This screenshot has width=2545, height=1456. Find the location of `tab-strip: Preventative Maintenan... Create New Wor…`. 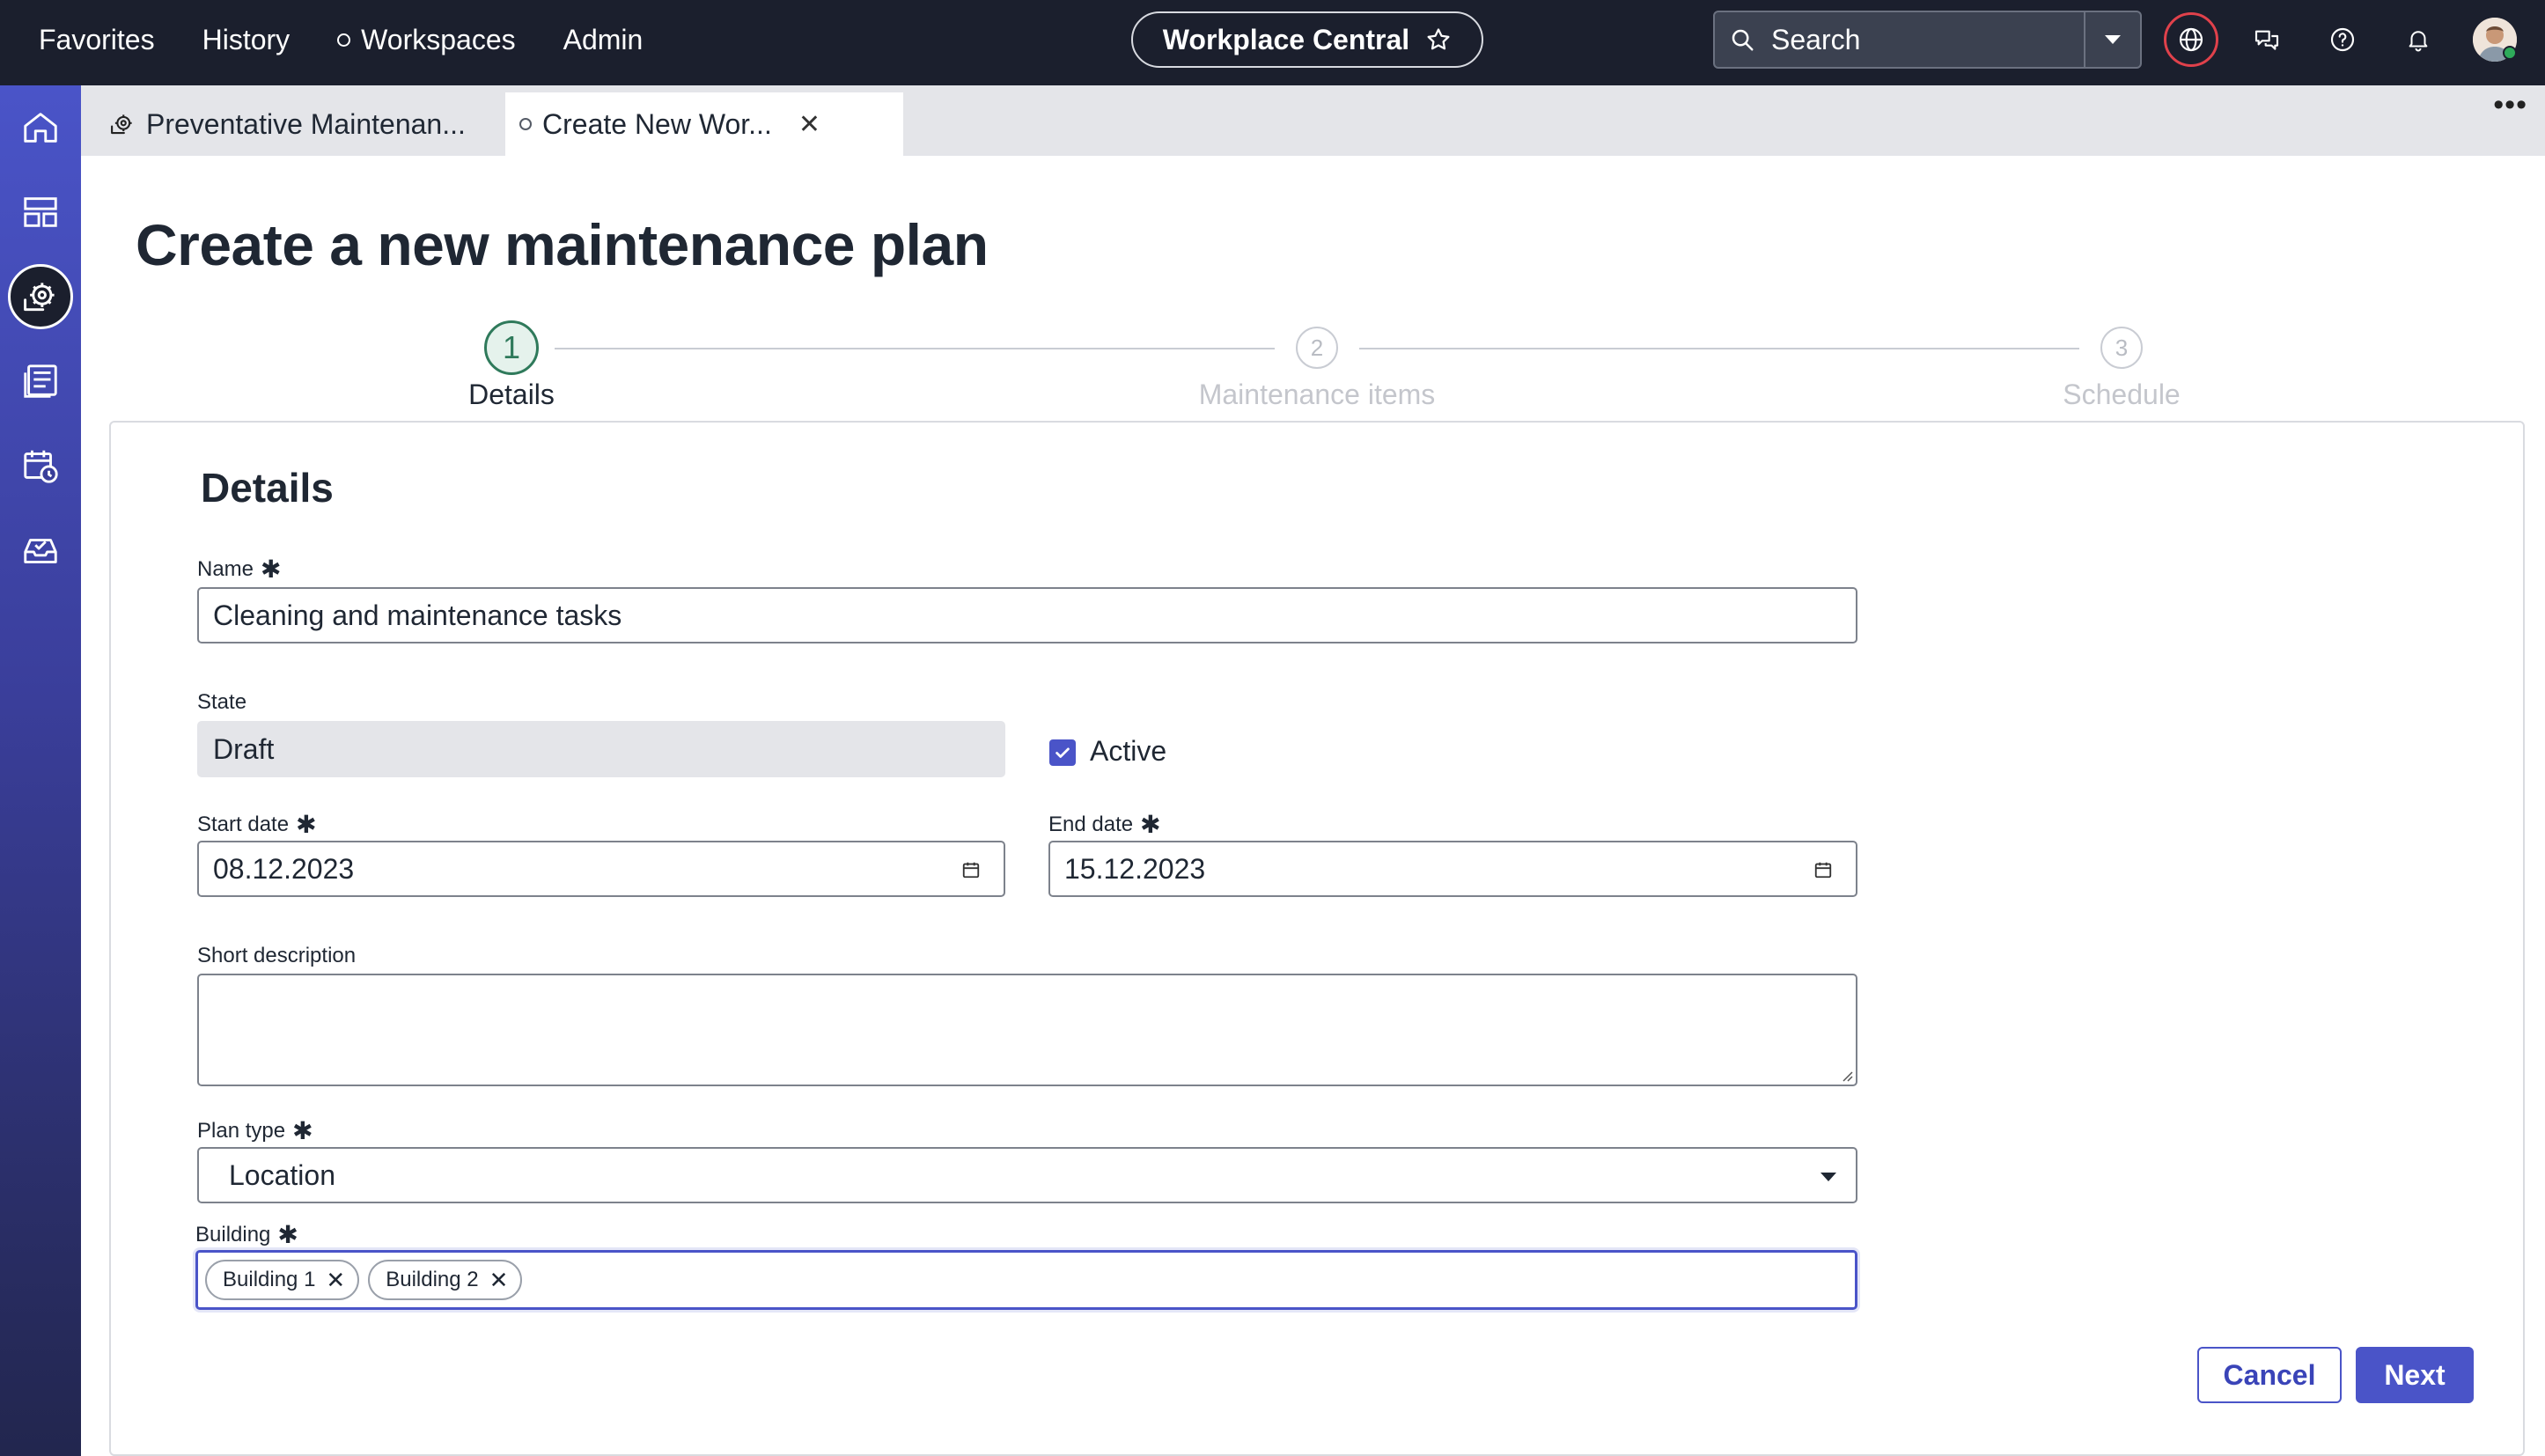

tab-strip: Preventative Maintenan... Create New Wor… is located at coordinates (1313, 121).